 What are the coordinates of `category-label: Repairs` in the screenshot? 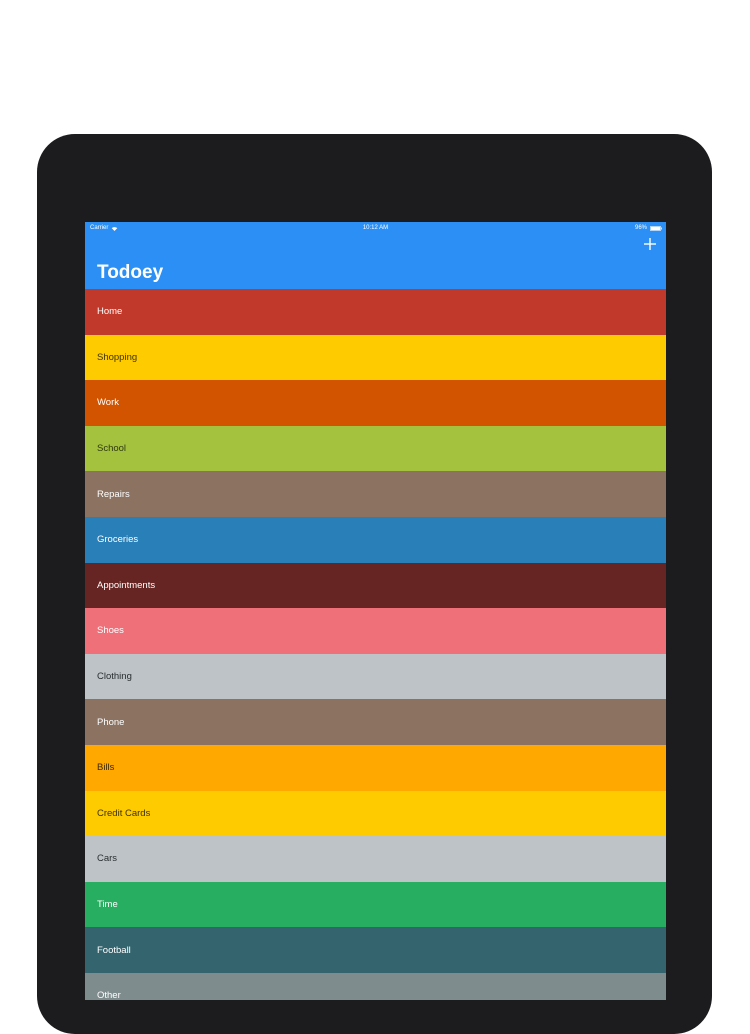 It's located at (113, 494).